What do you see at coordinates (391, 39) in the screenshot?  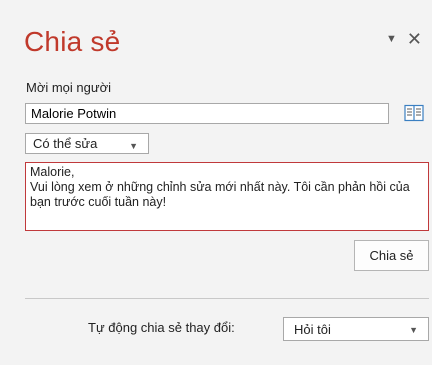 I see `task-pane-options-icon: ▼` at bounding box center [391, 39].